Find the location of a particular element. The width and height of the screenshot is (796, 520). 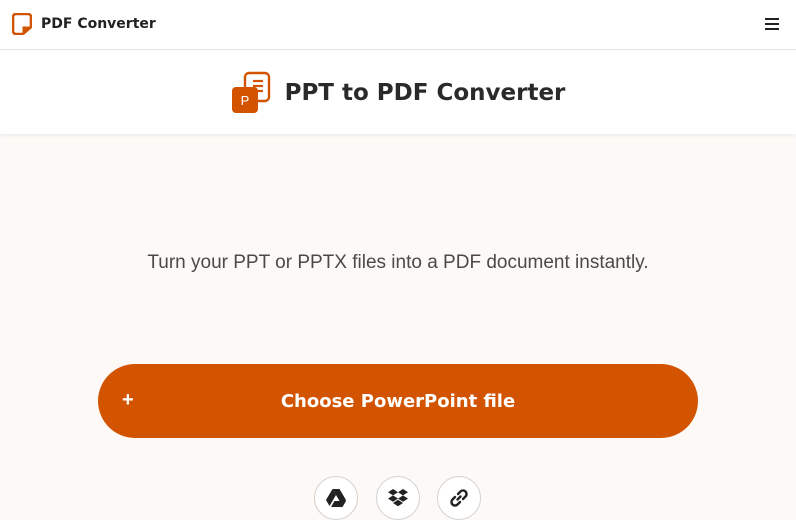

choose-file-label: Choose PowerPoint file is located at coordinates (398, 401).